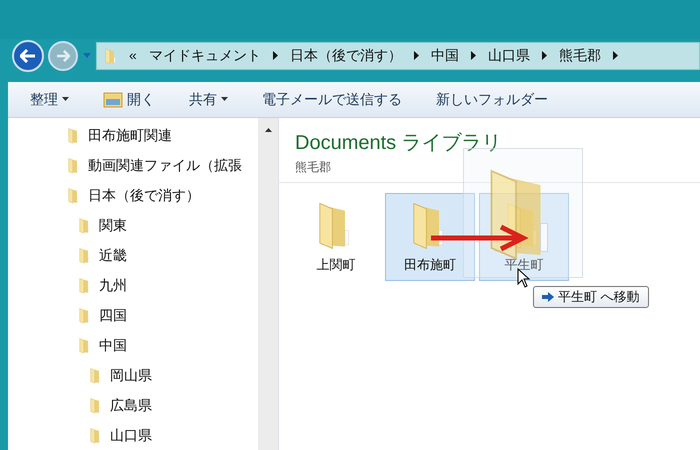 The image size is (700, 450). What do you see at coordinates (430, 237) in the screenshot?
I see `folder-item: 田布施町` at bounding box center [430, 237].